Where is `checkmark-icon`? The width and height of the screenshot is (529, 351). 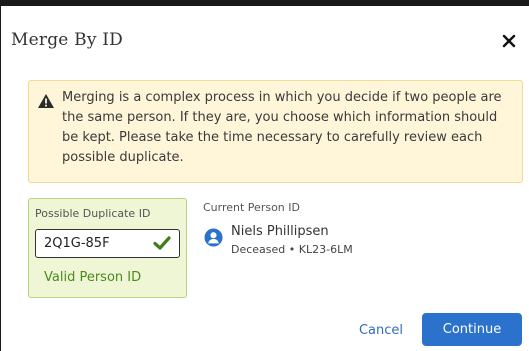
checkmark-icon is located at coordinates (162, 243).